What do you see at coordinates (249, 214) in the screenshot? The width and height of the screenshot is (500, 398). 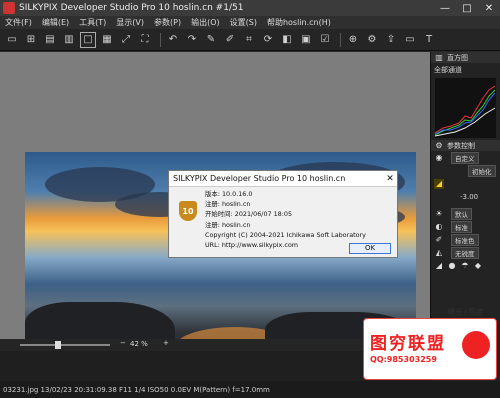 I see `about-start-time: 开始时间: 2021/06/07 18:05` at bounding box center [249, 214].